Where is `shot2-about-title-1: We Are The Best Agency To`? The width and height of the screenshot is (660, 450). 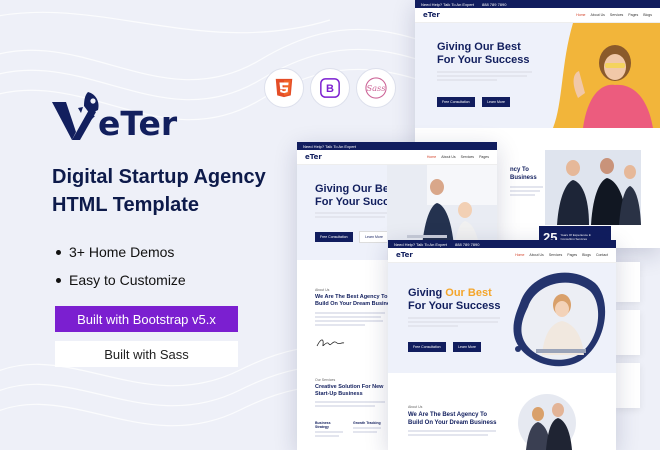 shot2-about-title-1: We Are The Best Agency To is located at coordinates (351, 297).